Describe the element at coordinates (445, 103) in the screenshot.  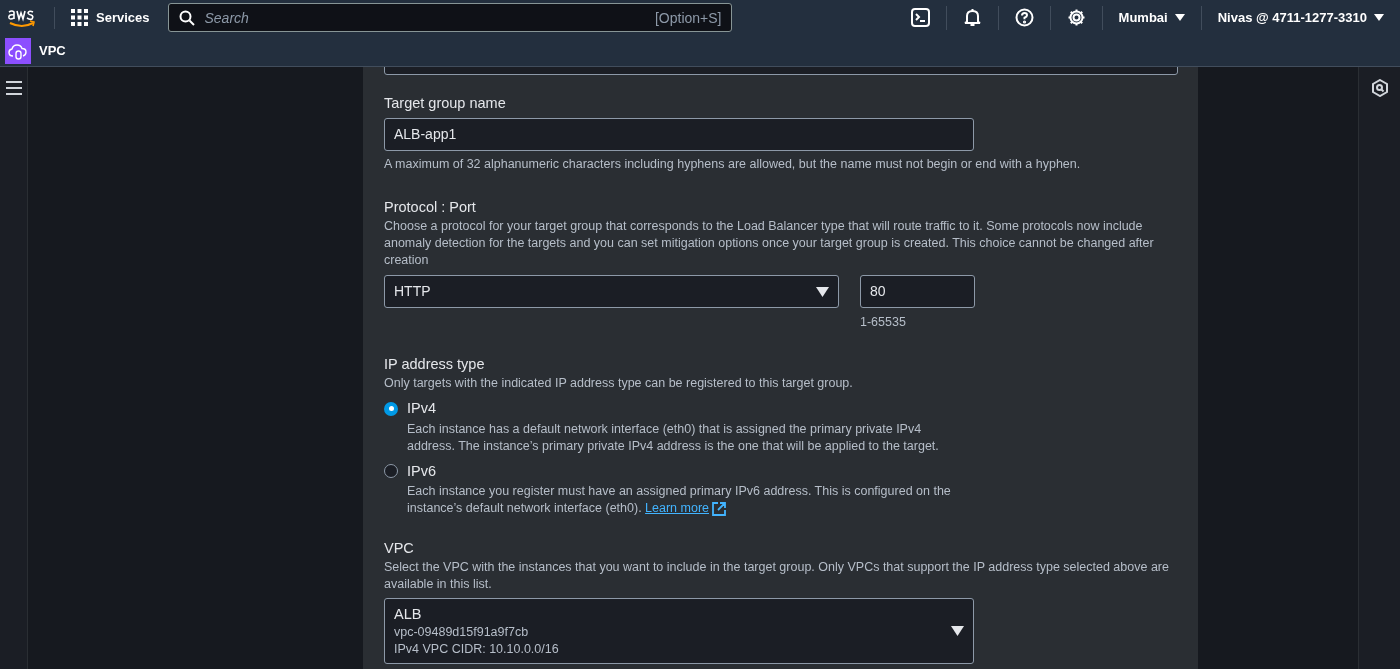
I see `field-label: Target group name` at that location.